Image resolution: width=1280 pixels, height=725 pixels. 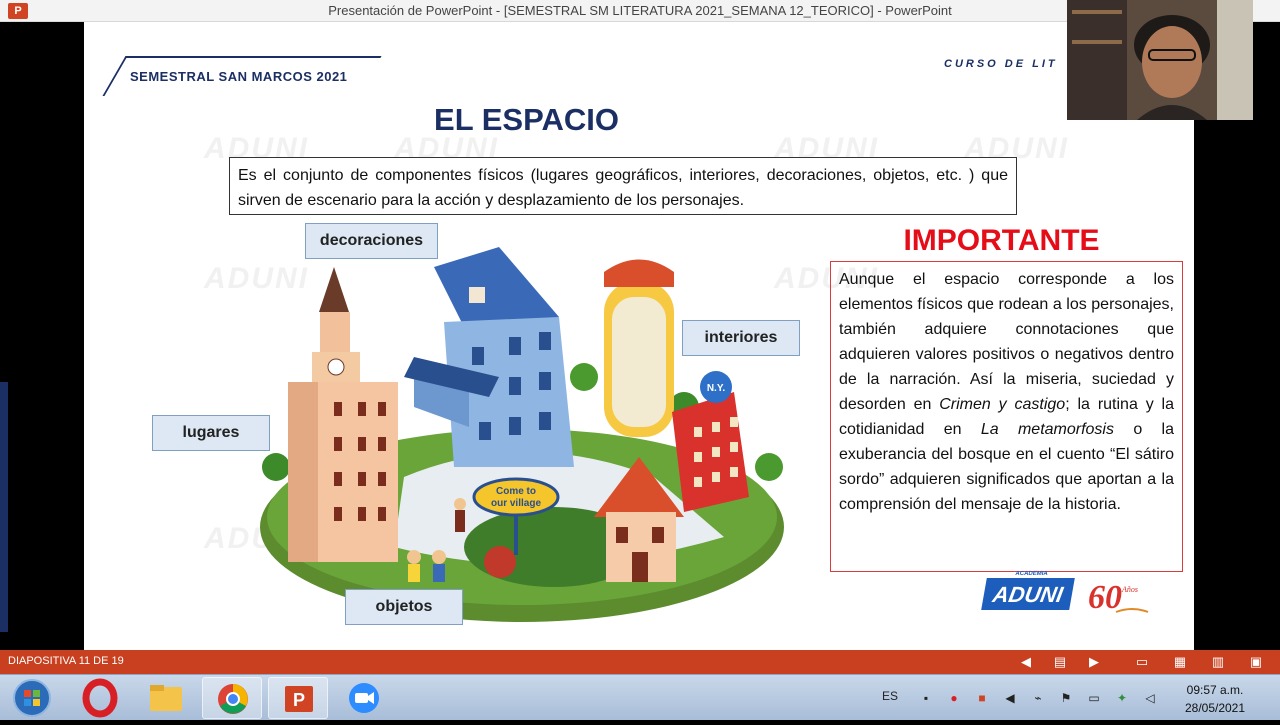 I want to click on slide-edge-accent, so click(x=4, y=507).